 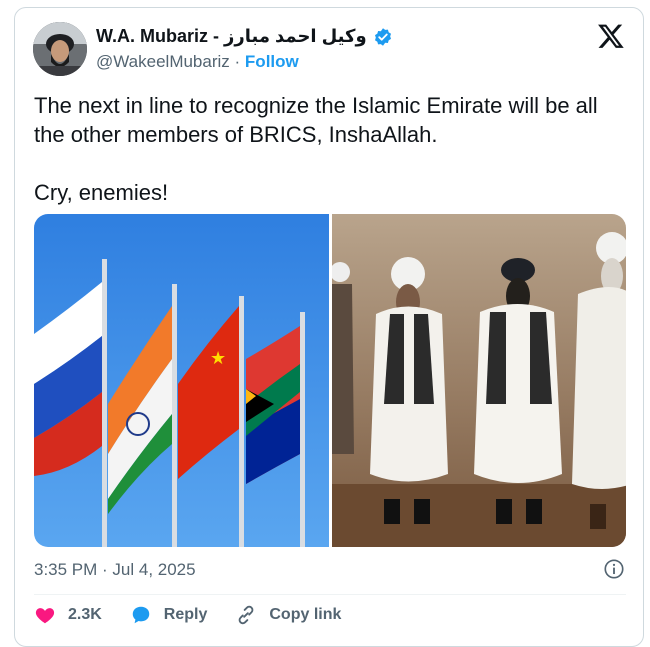 I want to click on avatar-image, so click(x=60, y=49).